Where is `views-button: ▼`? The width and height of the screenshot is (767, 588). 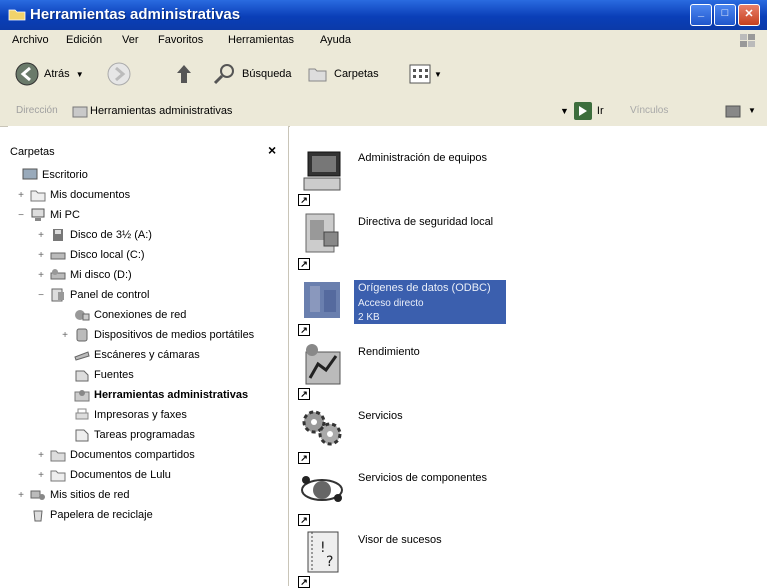
views-button: ▼ is located at coordinates (425, 74).